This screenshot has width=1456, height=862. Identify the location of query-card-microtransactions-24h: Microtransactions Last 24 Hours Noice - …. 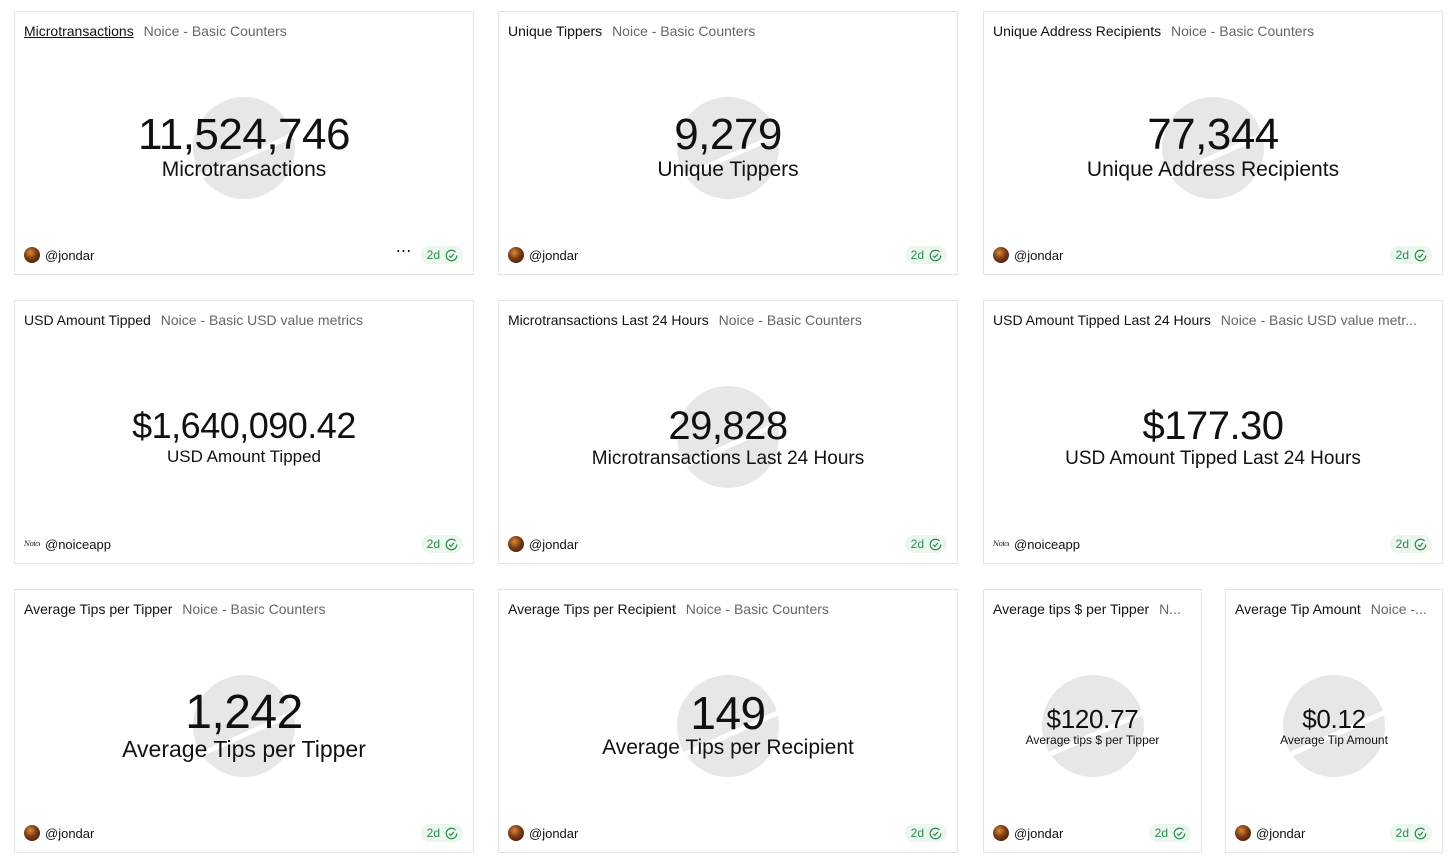
(728, 432).